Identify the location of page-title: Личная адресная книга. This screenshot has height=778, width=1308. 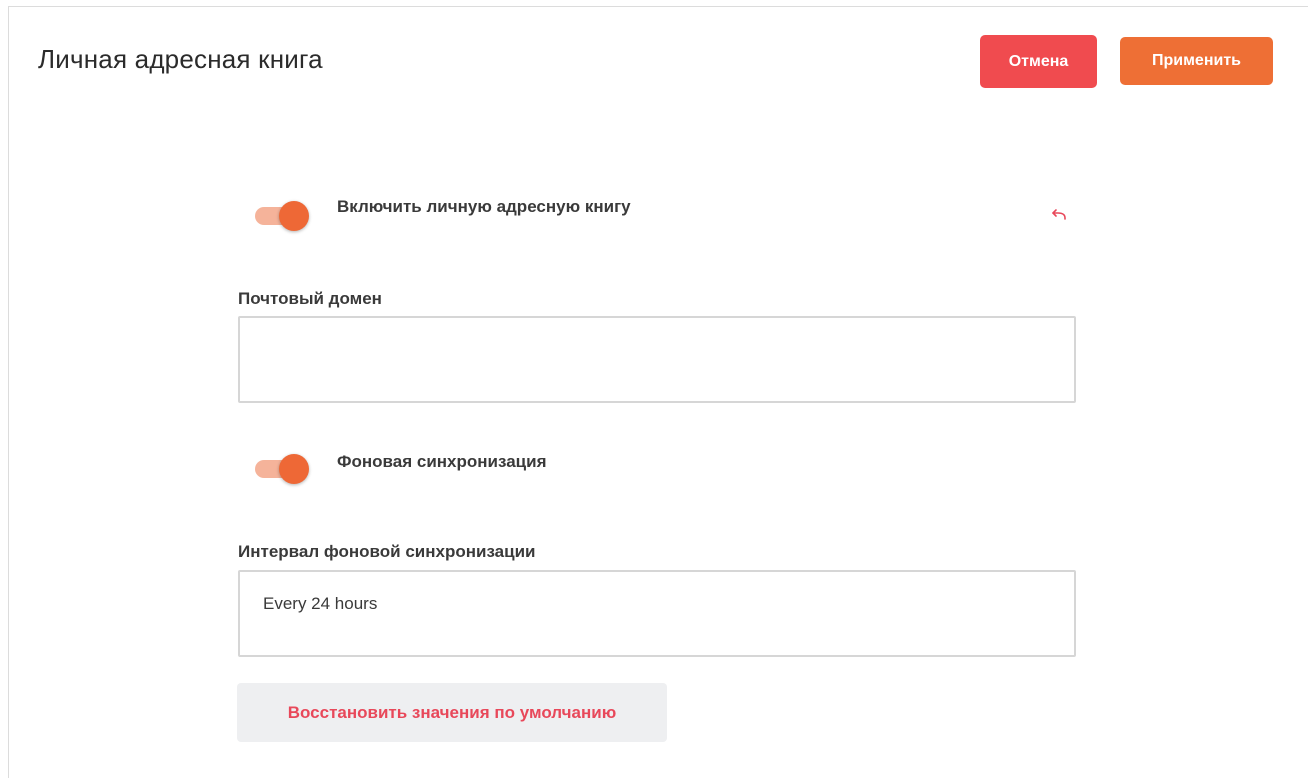
(180, 59).